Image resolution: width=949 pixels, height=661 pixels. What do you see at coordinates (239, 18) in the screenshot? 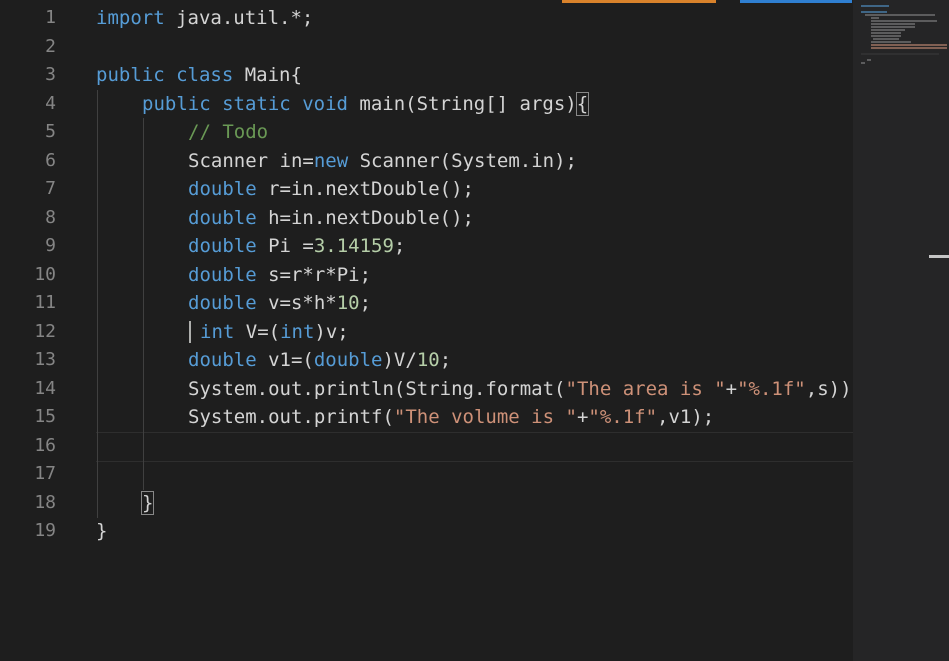
I see `code-text: java.util.*;` at bounding box center [239, 18].